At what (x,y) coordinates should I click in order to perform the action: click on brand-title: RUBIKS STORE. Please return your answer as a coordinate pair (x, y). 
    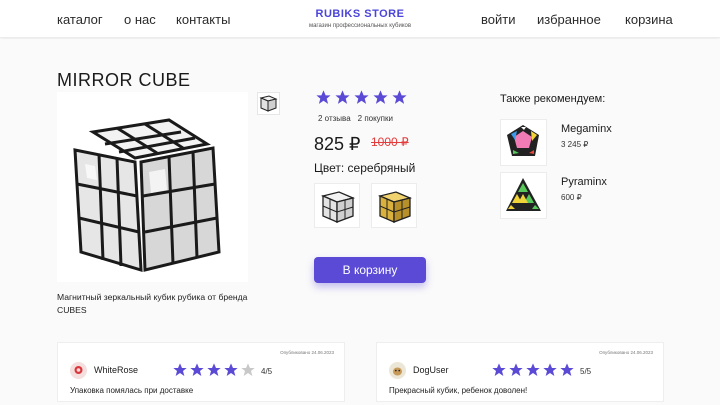
    Looking at the image, I should click on (360, 14).